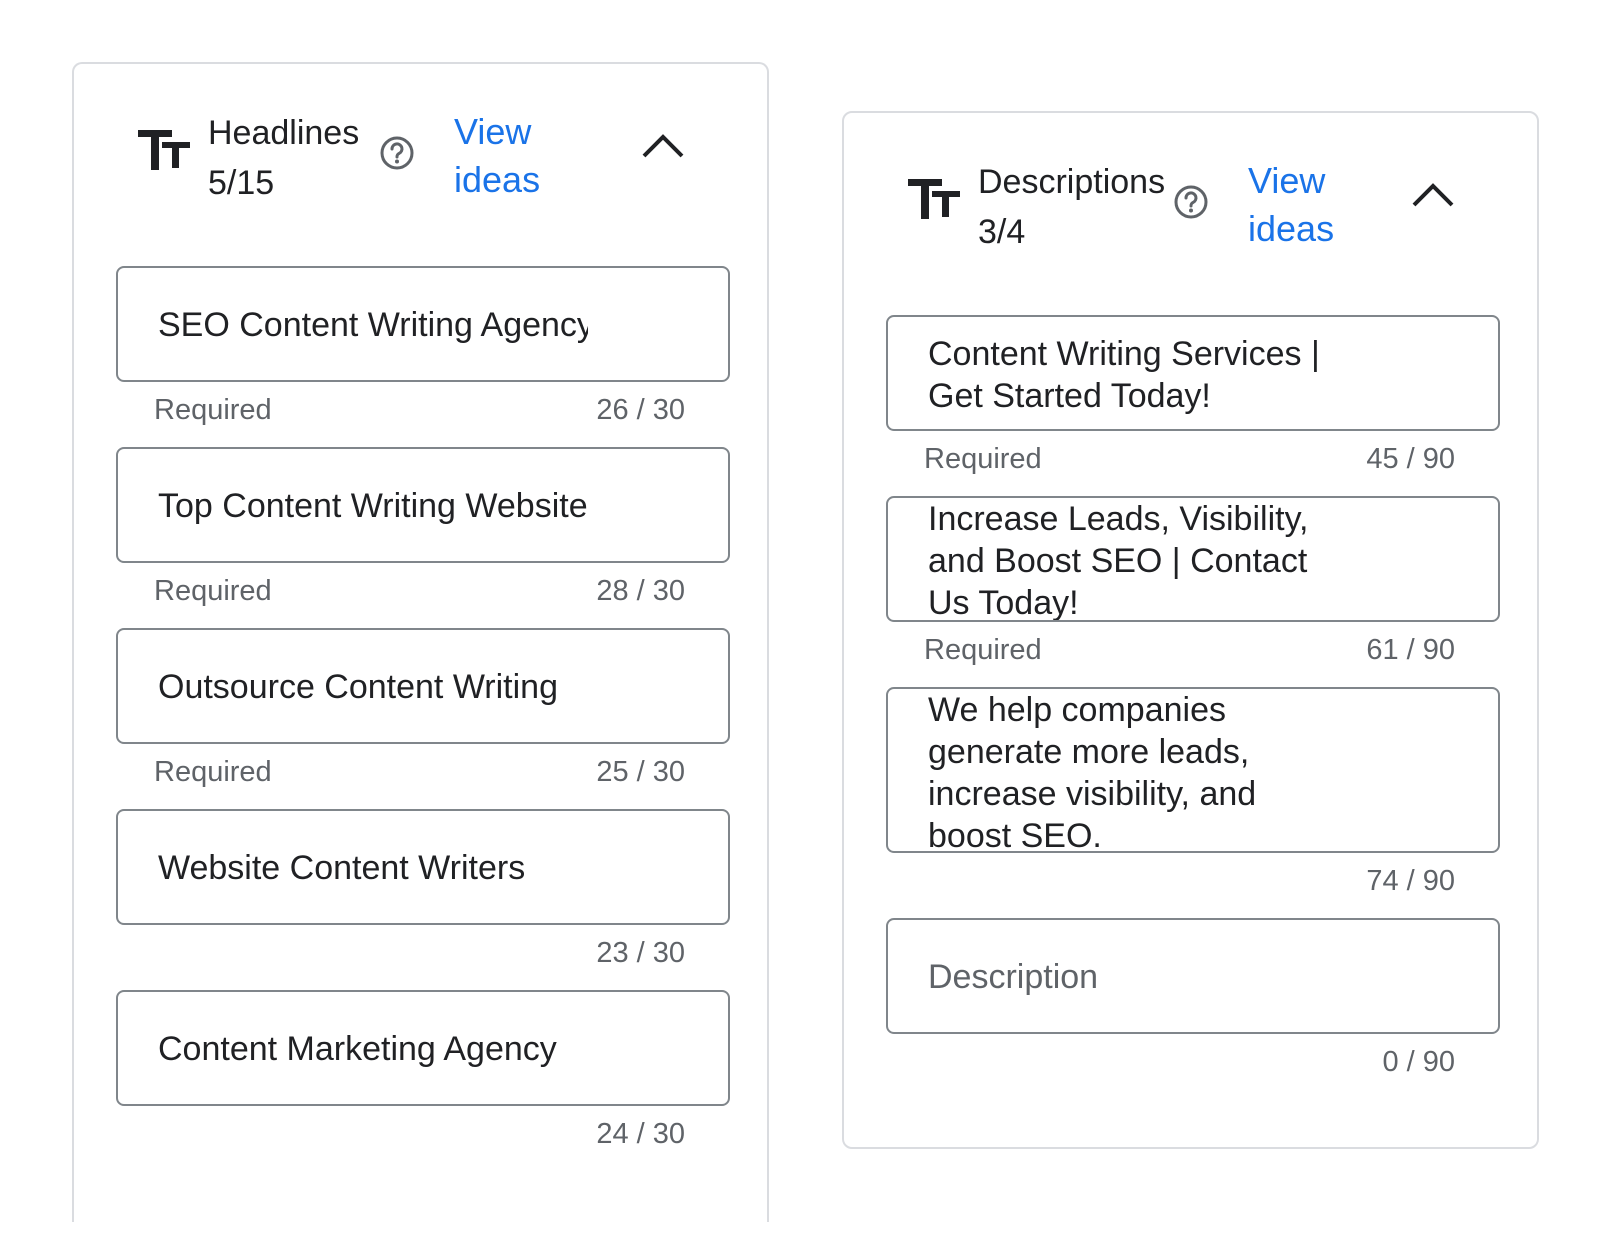  Describe the element at coordinates (1071, 207) in the screenshot. I see `descriptions-title-block: Descriptions 3/4` at that location.